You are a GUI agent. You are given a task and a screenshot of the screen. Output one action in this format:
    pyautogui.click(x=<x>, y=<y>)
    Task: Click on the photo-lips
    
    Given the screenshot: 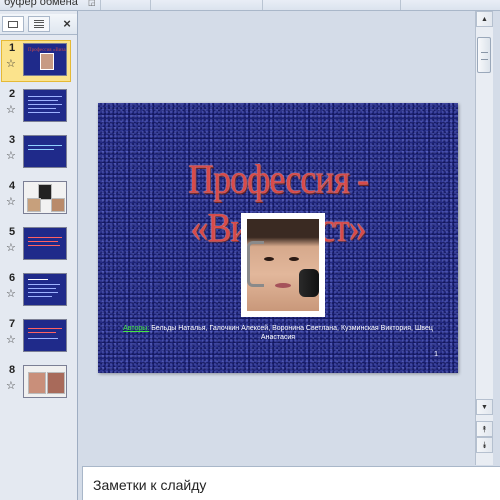 What is the action you would take?
    pyautogui.click(x=283, y=285)
    